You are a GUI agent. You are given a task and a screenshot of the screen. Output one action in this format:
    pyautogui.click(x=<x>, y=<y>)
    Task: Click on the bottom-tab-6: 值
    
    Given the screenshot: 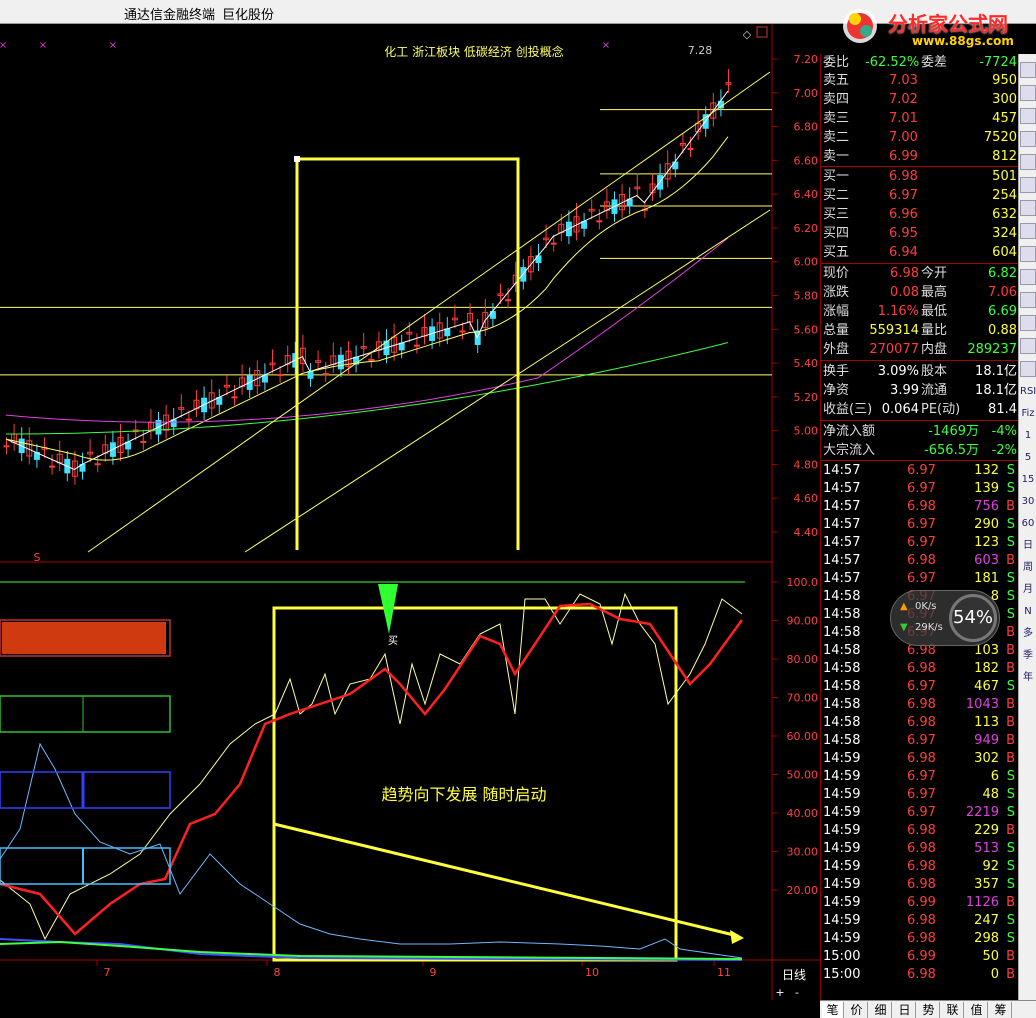 What is the action you would take?
    pyautogui.click(x=977, y=1010)
    